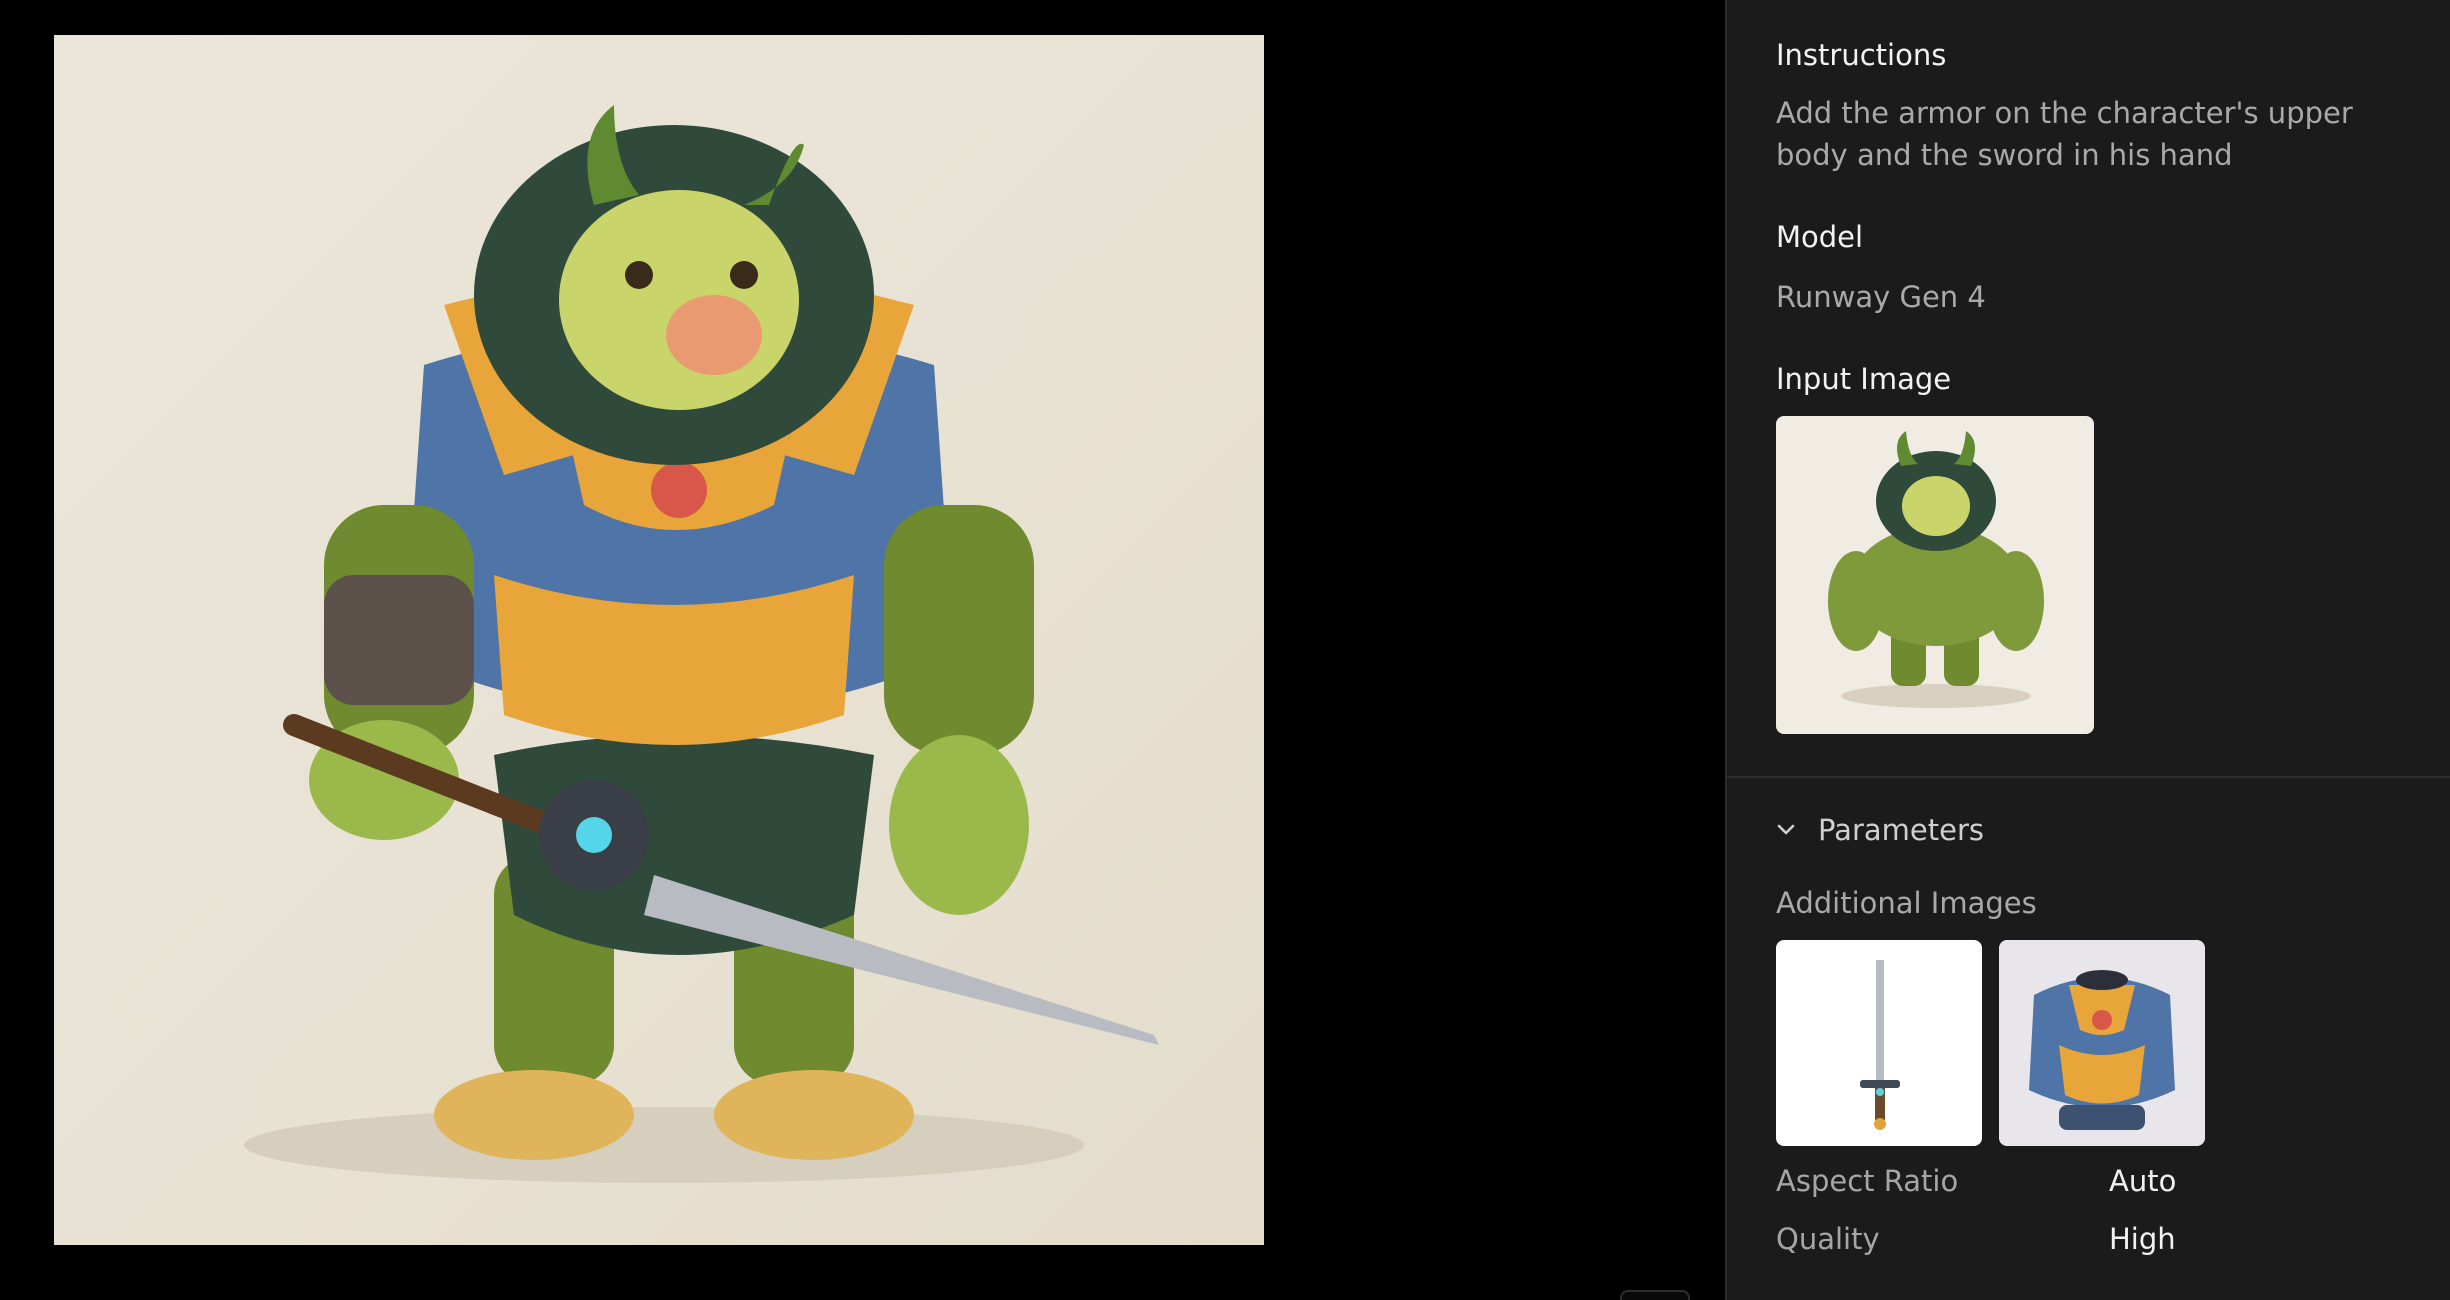  I want to click on sword-thumbnail-illustration, so click(1880, 1045).